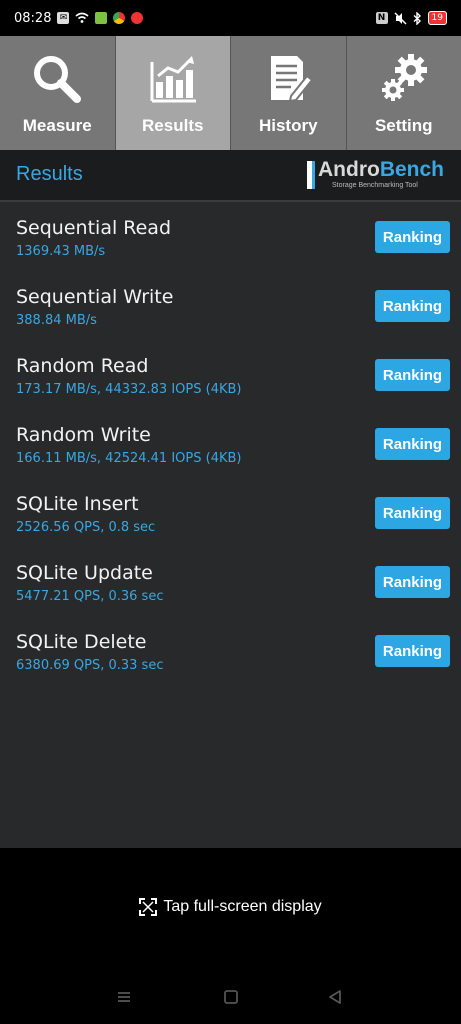  Describe the element at coordinates (77, 504) in the screenshot. I see `result-name: SQLite Insert` at that location.